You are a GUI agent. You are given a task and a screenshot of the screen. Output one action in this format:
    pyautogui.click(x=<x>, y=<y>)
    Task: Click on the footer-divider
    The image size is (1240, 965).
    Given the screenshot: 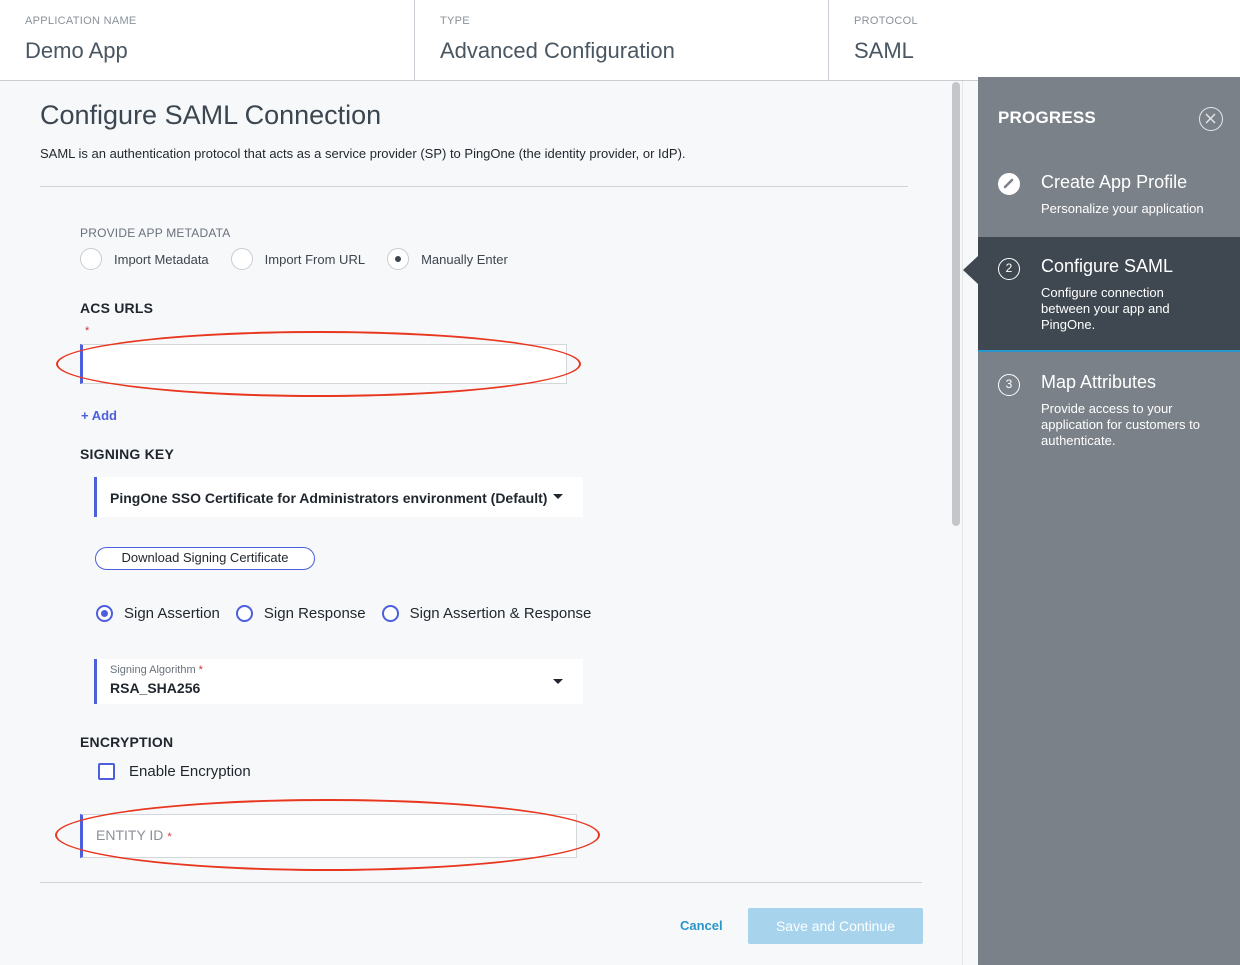 What is the action you would take?
    pyautogui.click(x=481, y=882)
    